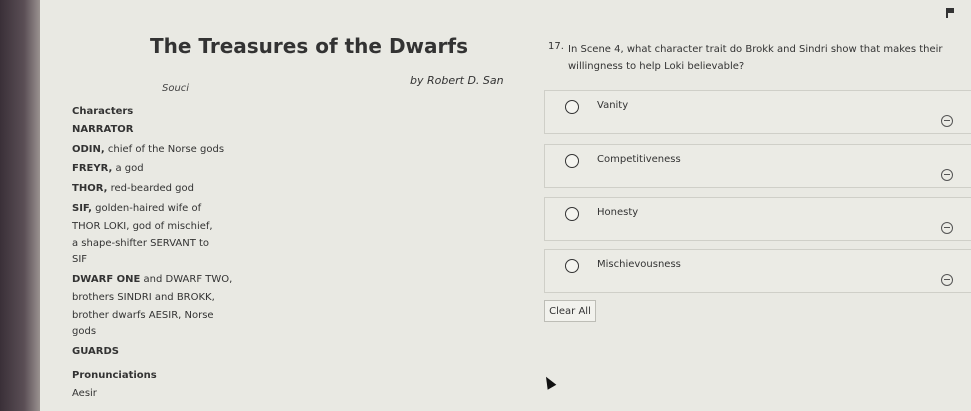 The height and width of the screenshot is (411, 971). Describe the element at coordinates (570, 311) in the screenshot. I see `clear-all-button: Clear All` at that location.